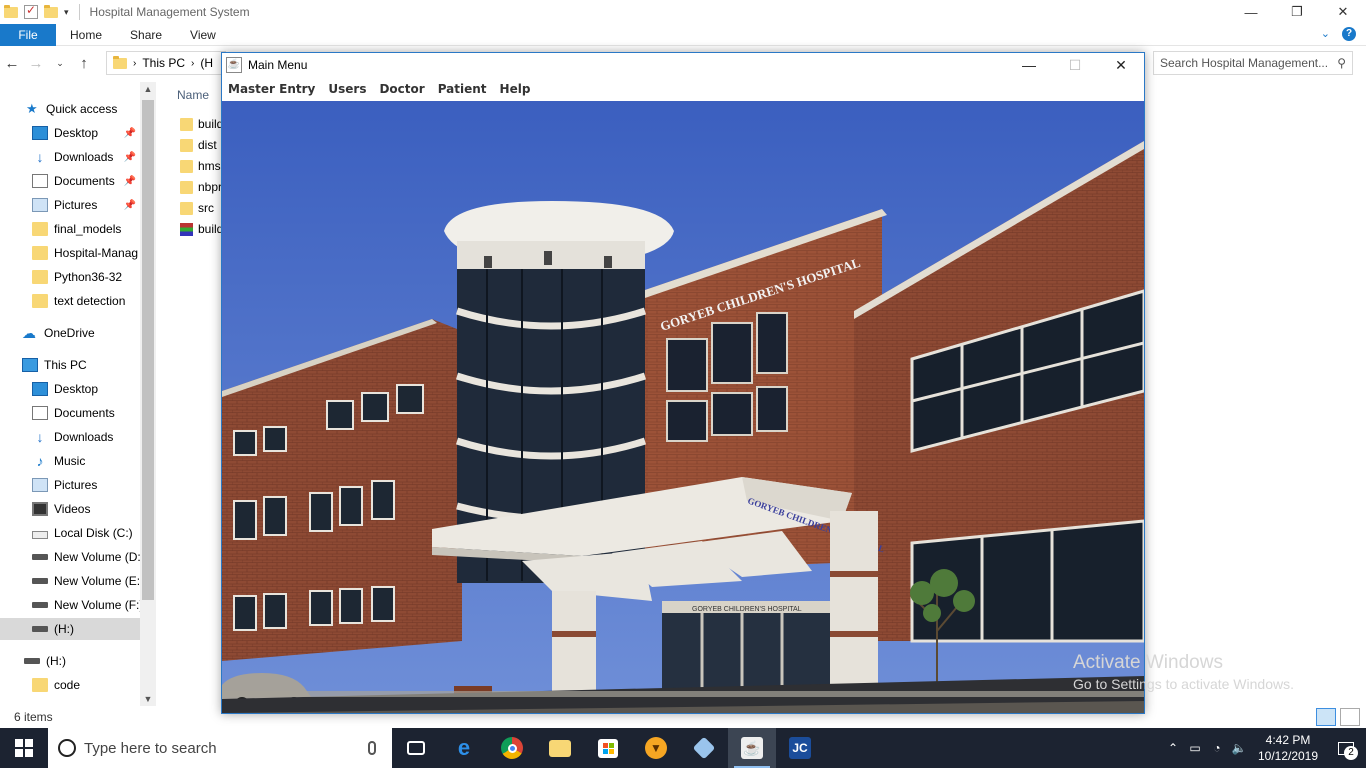 This screenshot has height=768, width=1366. Describe the element at coordinates (800, 748) in the screenshot. I see `netbeans-button: JC` at that location.